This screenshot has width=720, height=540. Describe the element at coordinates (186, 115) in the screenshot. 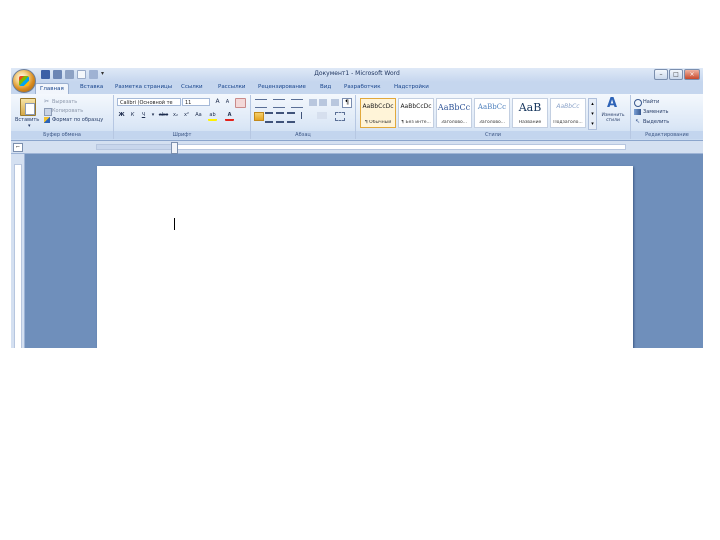

I see `superscript-button: x²` at that location.